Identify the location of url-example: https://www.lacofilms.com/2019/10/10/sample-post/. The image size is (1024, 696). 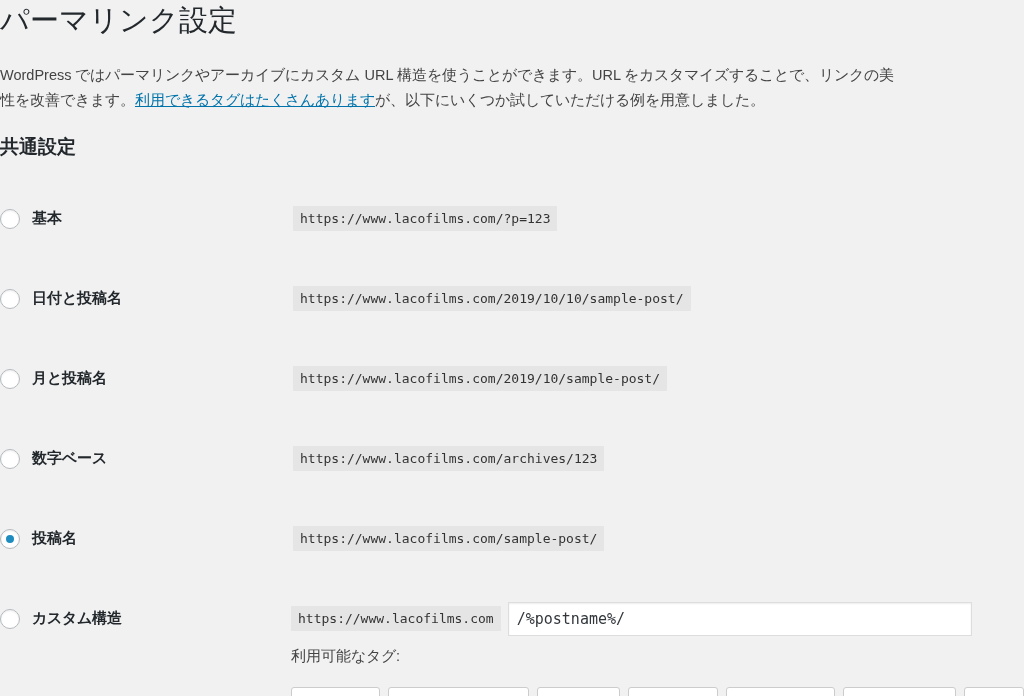
(492, 298).